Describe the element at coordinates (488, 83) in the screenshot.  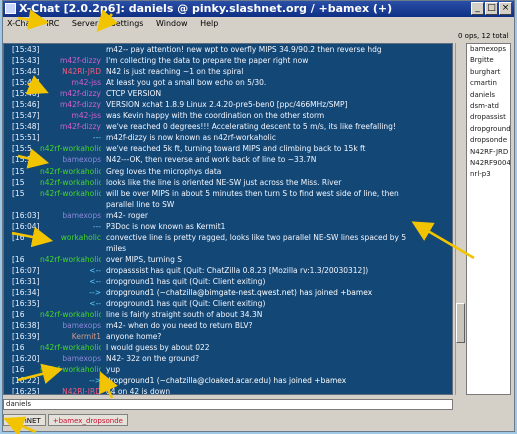
I see `user-list-item: cmartin` at that location.